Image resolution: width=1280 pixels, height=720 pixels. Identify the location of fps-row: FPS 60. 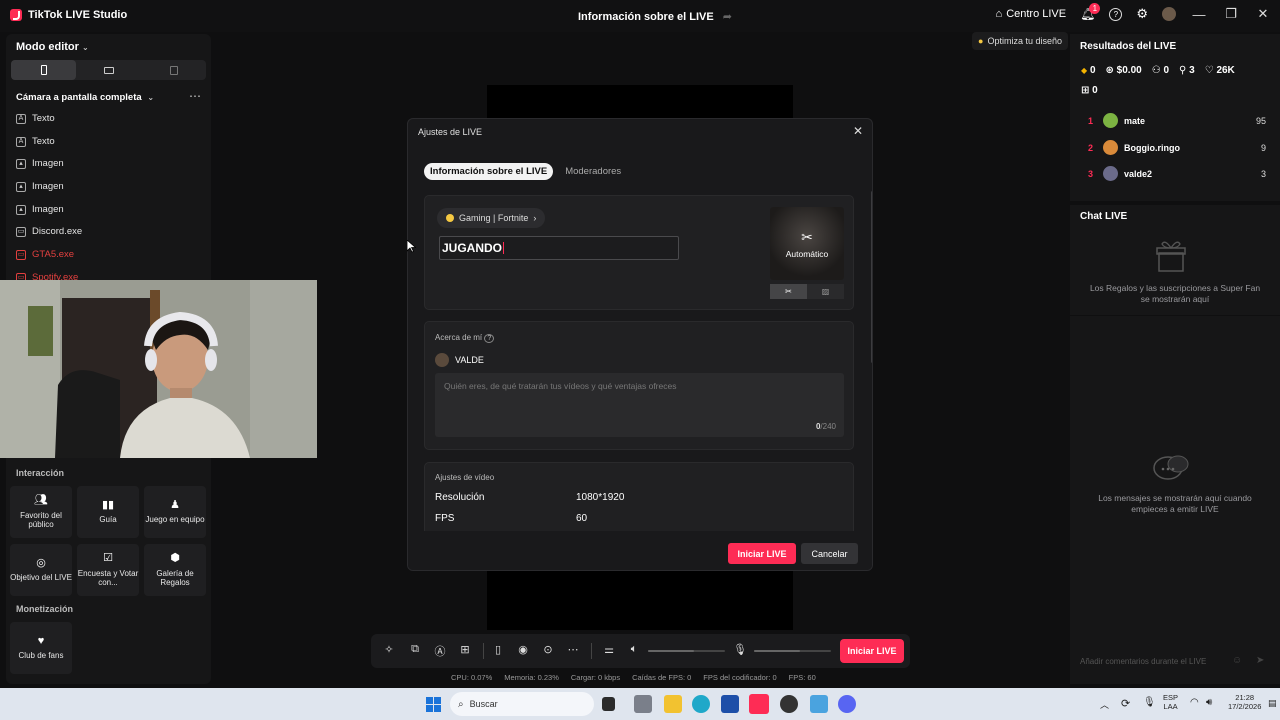
(585, 518).